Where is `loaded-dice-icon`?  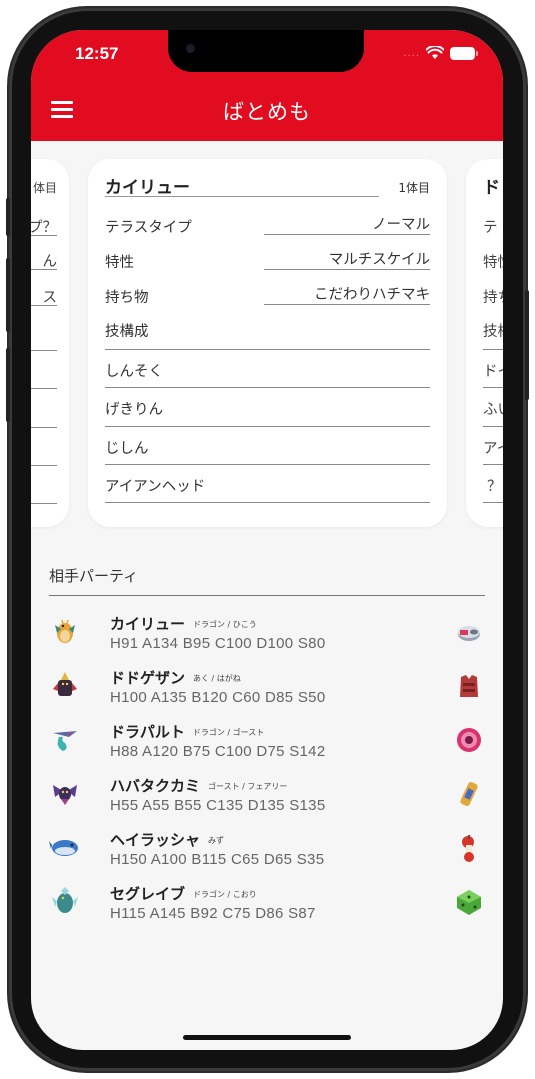
loaded-dice-icon is located at coordinates (469, 902).